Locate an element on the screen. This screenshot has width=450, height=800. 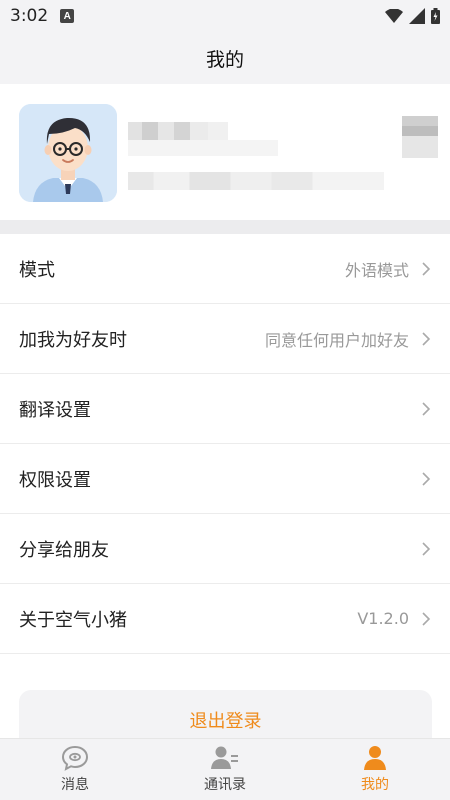
app-version: V1.2.0 is located at coordinates (383, 618).